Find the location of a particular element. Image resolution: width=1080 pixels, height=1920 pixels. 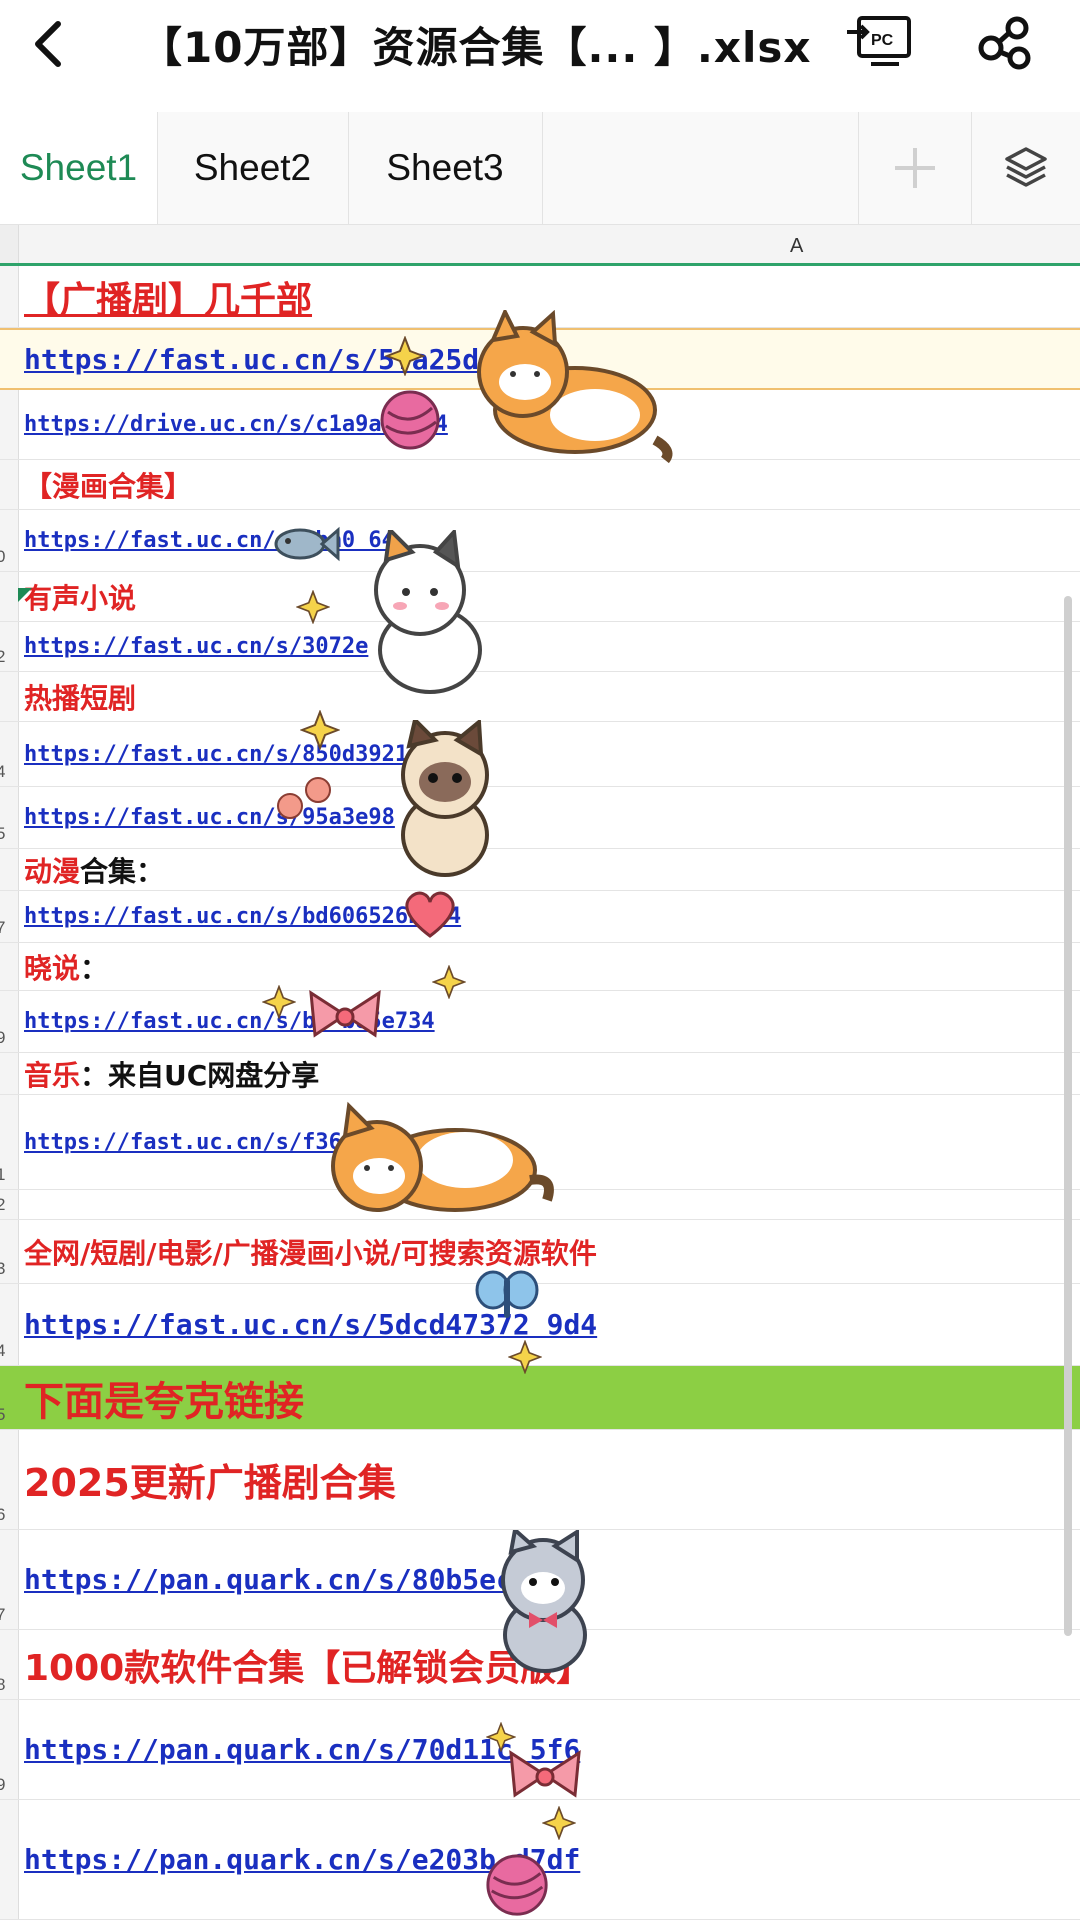

table-row: 7 https://fast.uc.cn/s/bd606526b d4 is located at coordinates (540, 917).